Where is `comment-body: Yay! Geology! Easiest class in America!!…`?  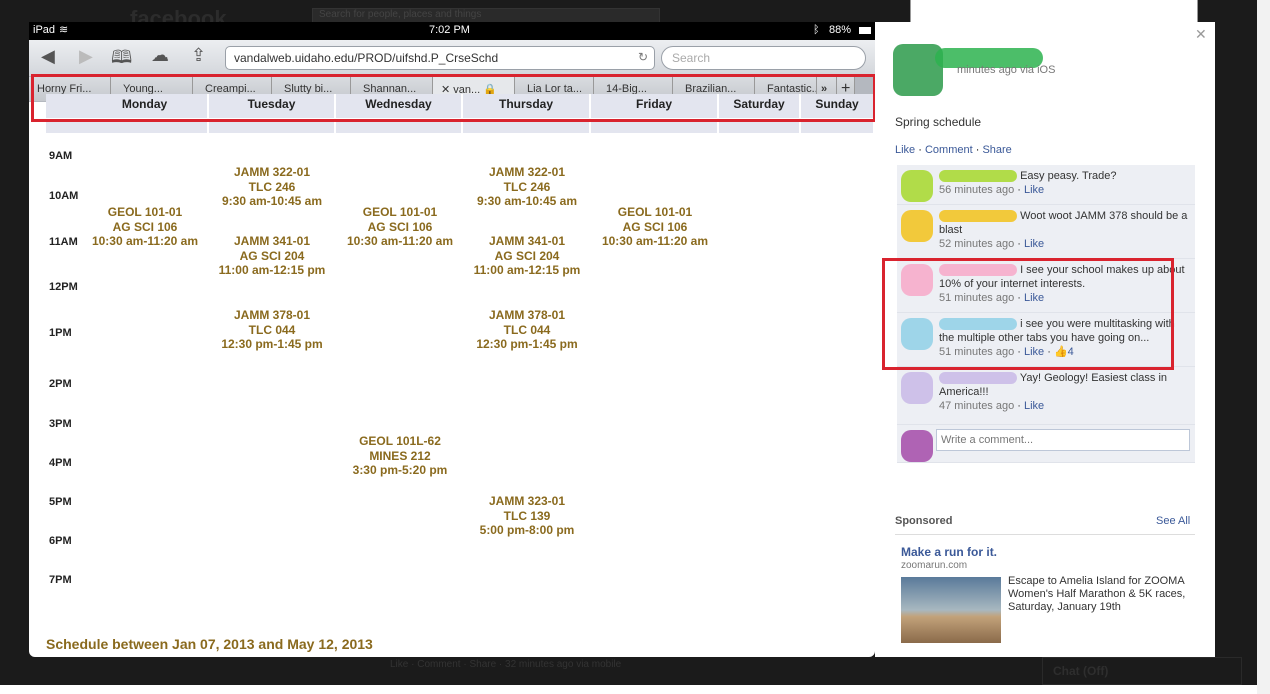 comment-body: Yay! Geology! Easiest class in America!!… is located at coordinates (1053, 392).